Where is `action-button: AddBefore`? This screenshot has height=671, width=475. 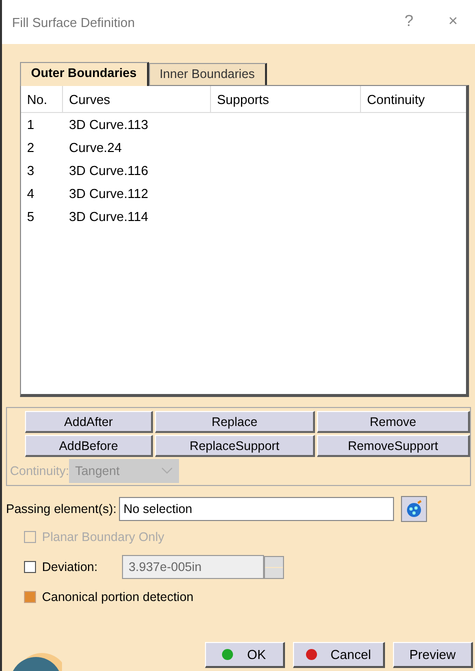 action-button: AddBefore is located at coordinates (89, 446).